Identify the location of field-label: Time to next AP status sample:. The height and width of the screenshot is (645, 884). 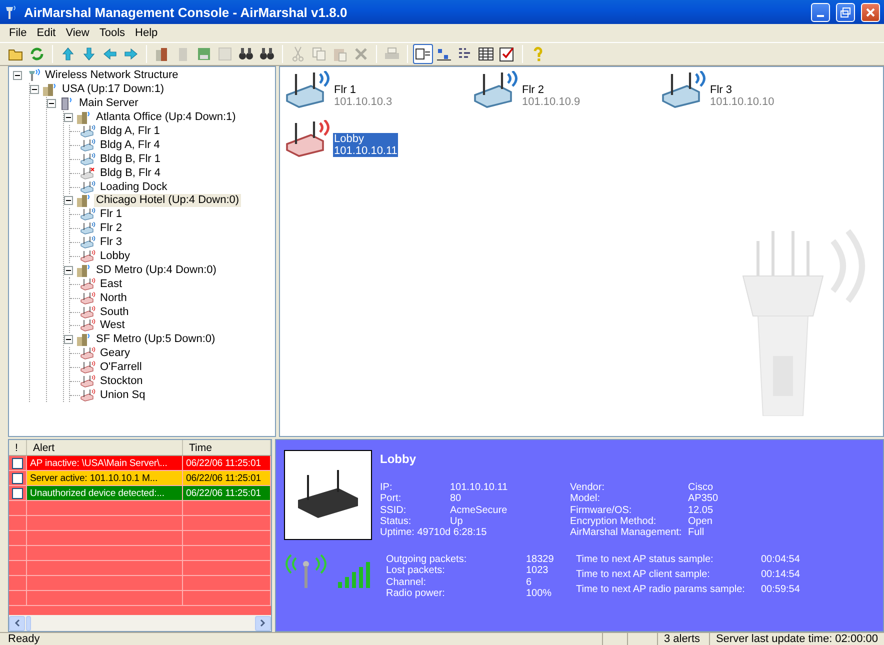
(645, 560).